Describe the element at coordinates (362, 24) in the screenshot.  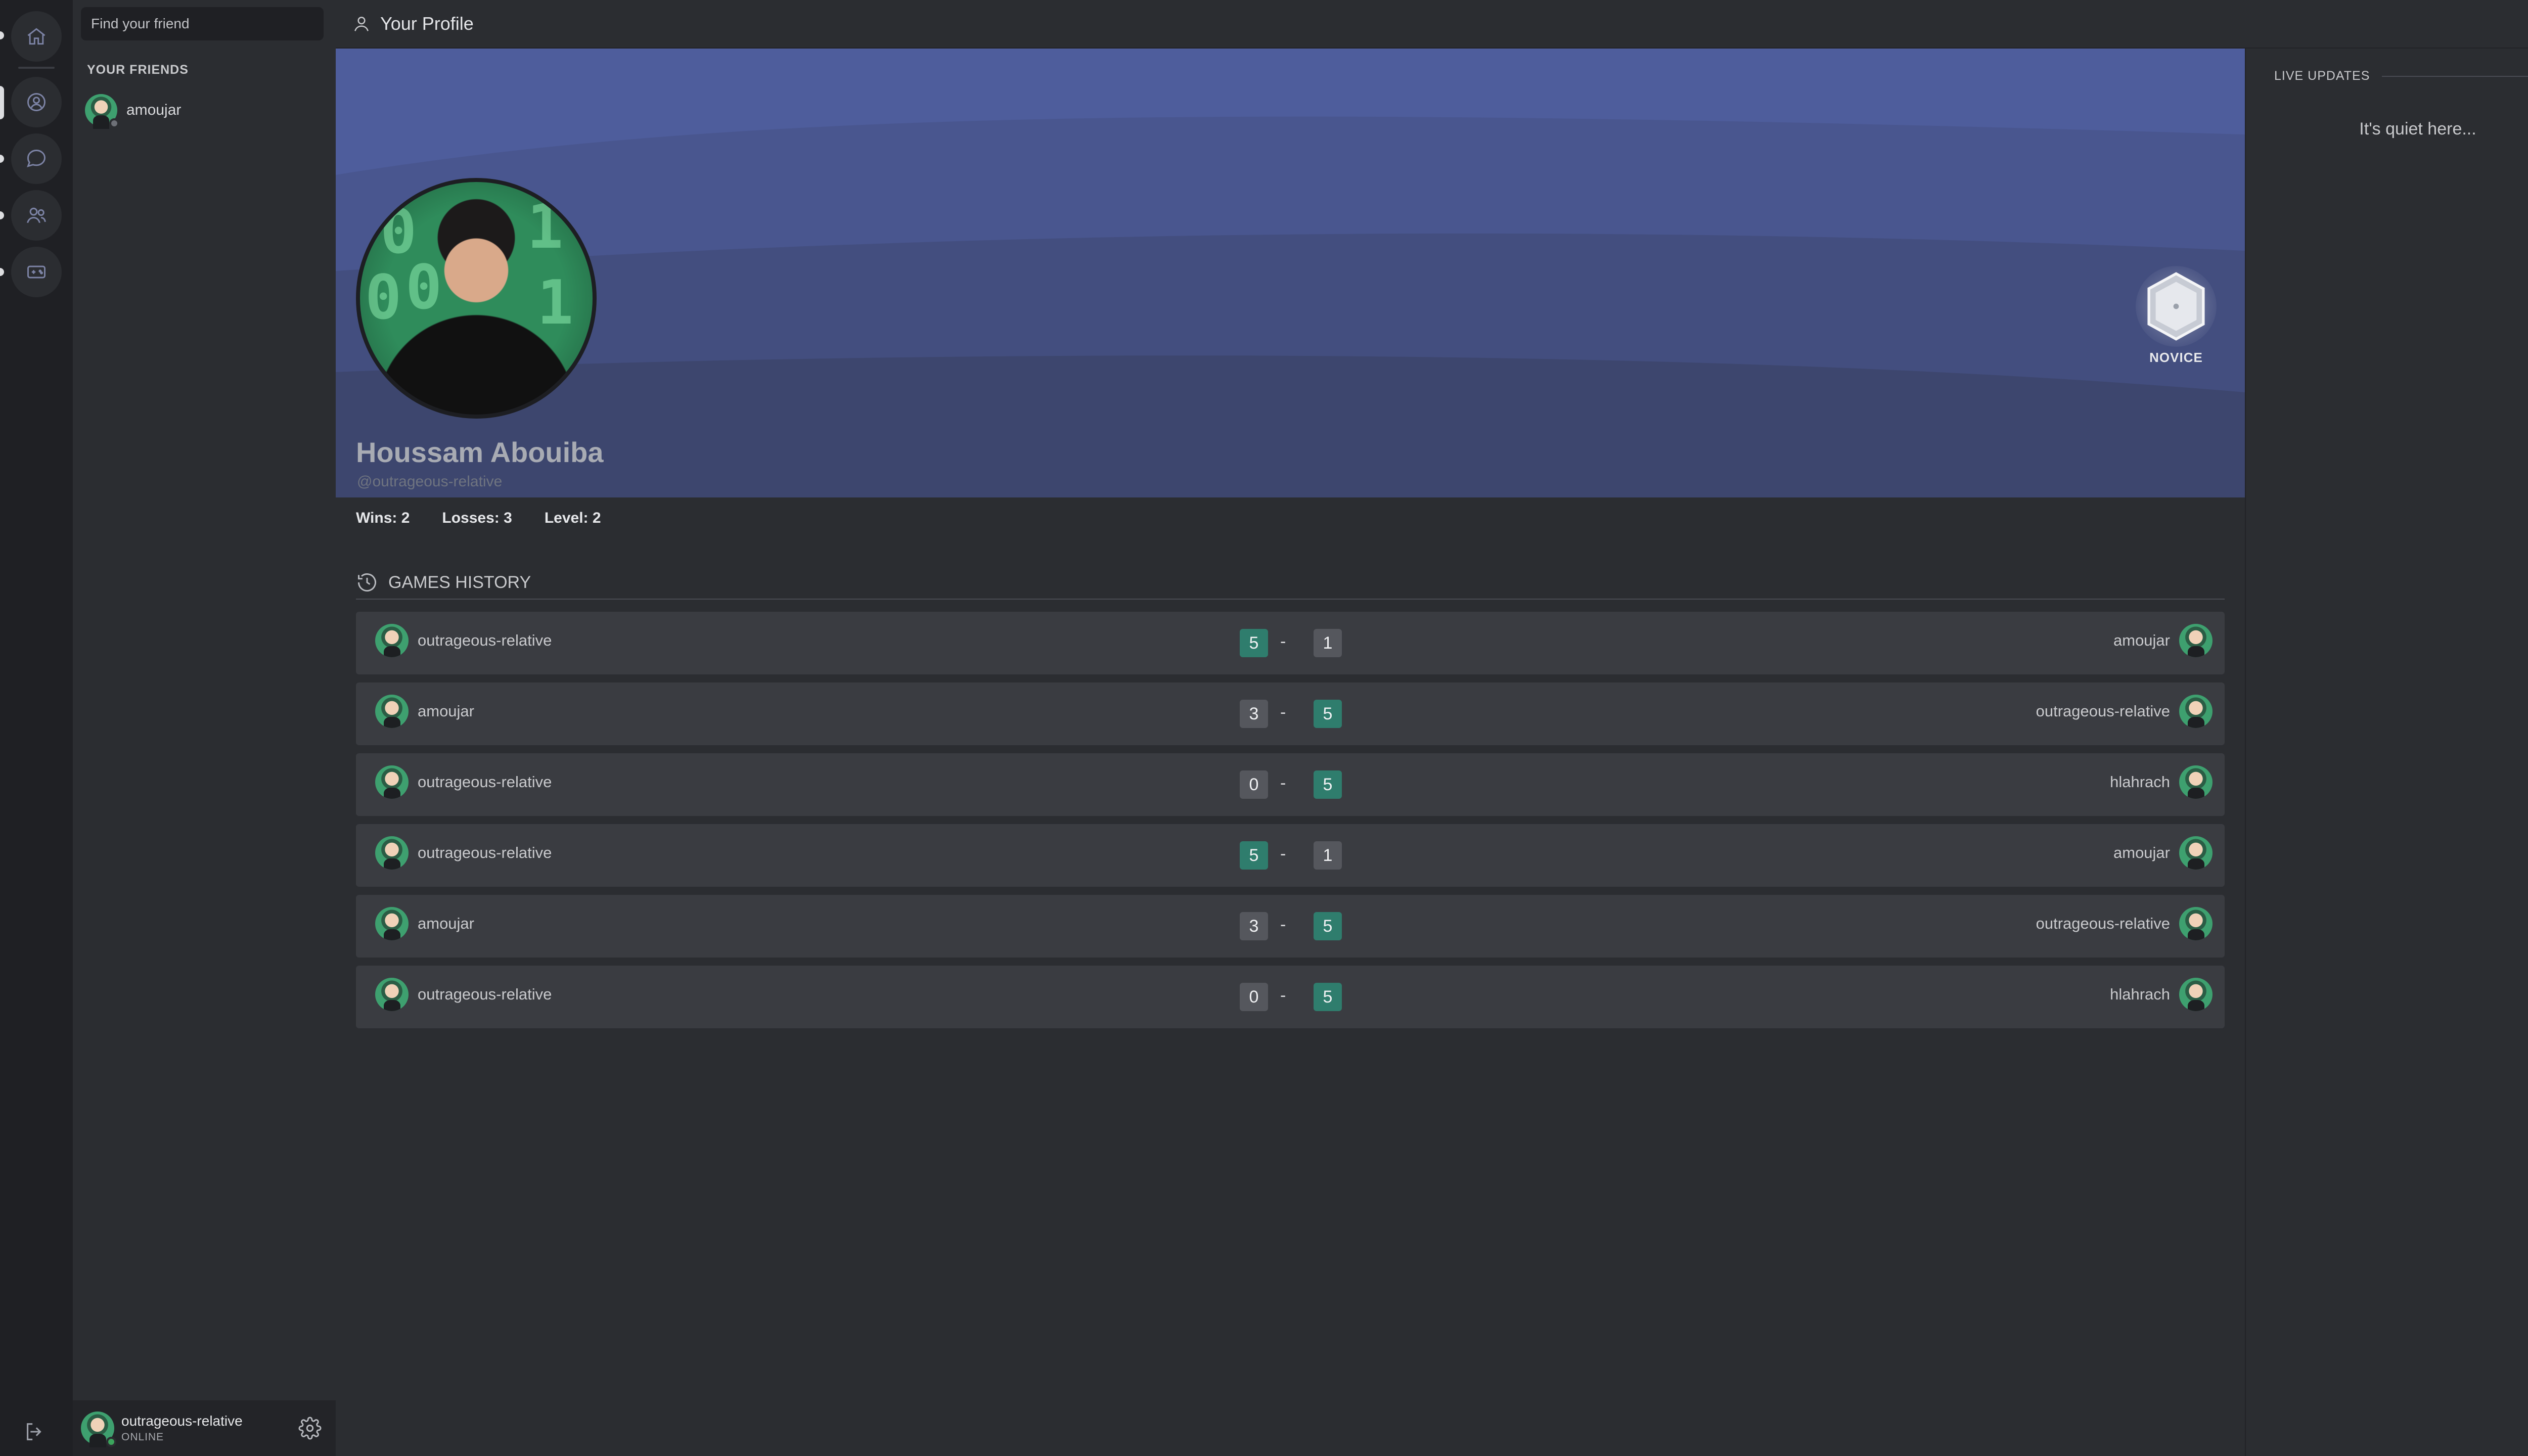
I see `user-icon` at that location.